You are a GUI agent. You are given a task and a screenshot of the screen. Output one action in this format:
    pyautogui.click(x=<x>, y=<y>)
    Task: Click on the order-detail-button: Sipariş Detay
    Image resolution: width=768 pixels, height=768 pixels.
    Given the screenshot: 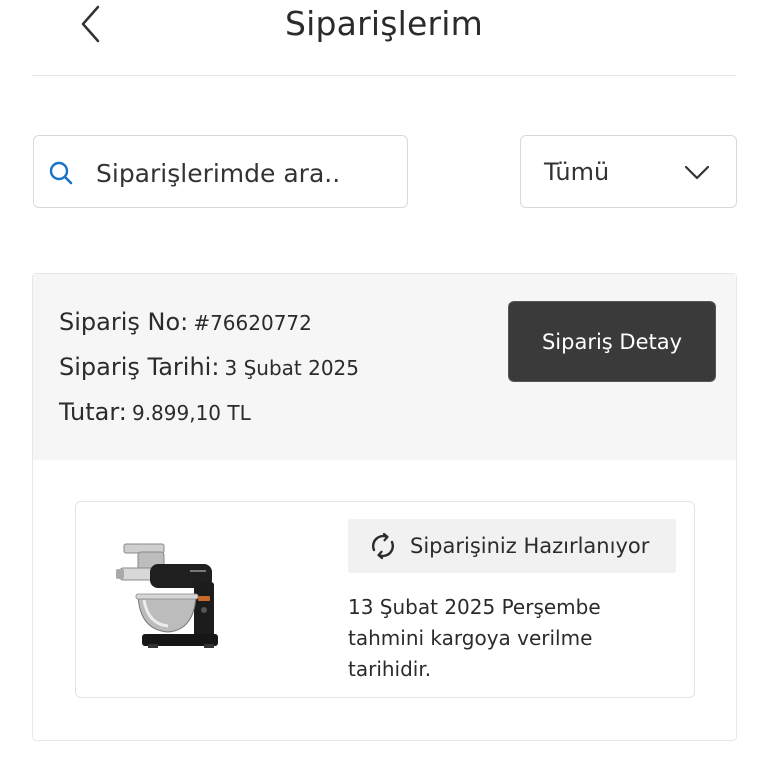 What is the action you would take?
    pyautogui.click(x=612, y=341)
    